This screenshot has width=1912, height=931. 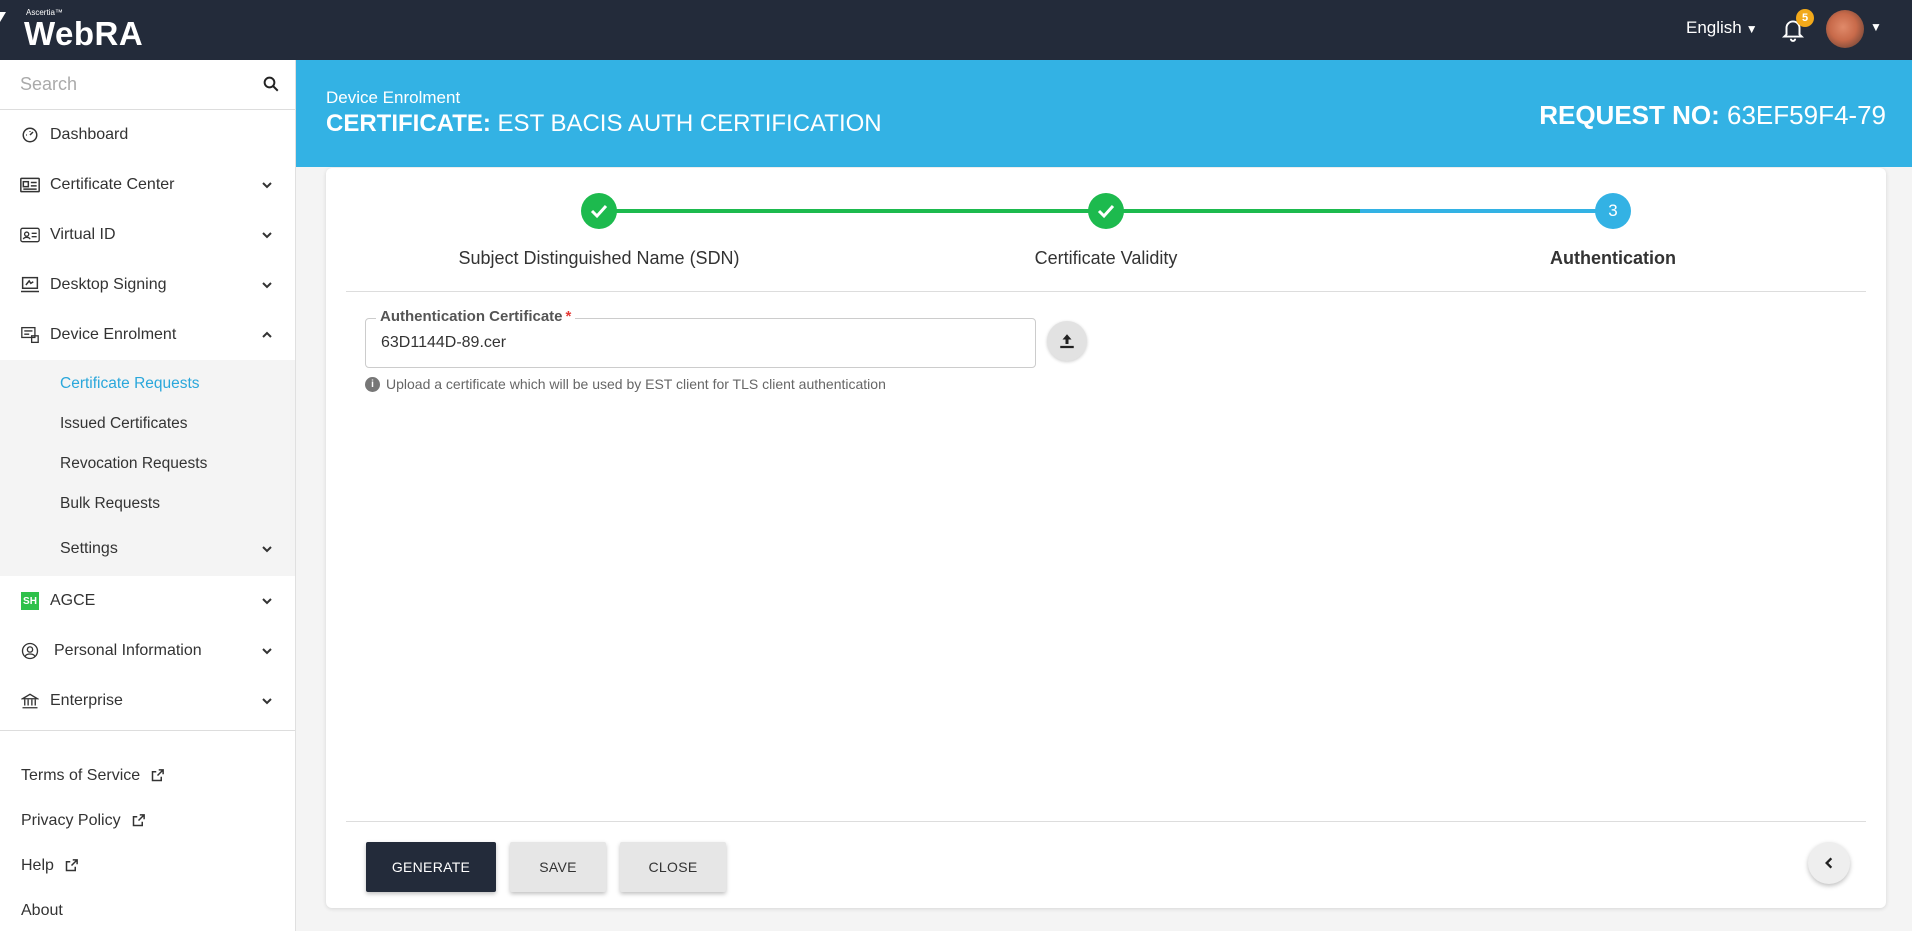 I want to click on certificate-icon, so click(x=30, y=185).